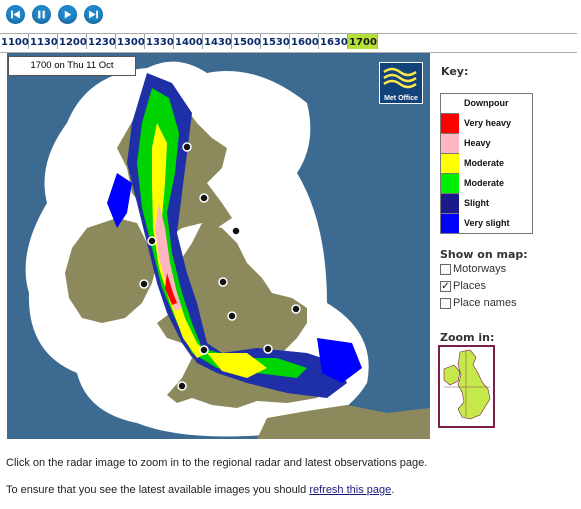 The width and height of the screenshot is (581, 509). Describe the element at coordinates (101, 41) in the screenshot. I see `time-slot-1230: 1230` at that location.